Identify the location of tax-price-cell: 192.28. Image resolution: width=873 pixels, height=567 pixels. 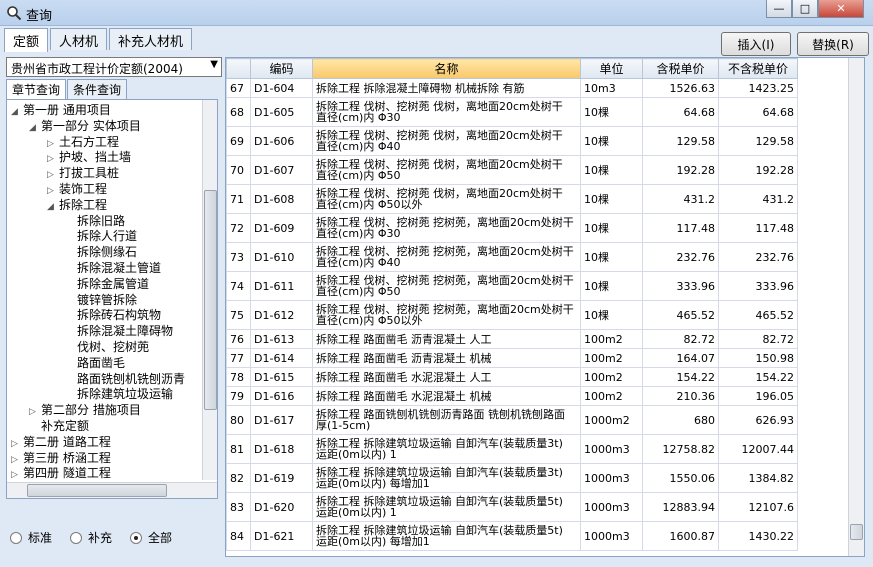
(680, 170).